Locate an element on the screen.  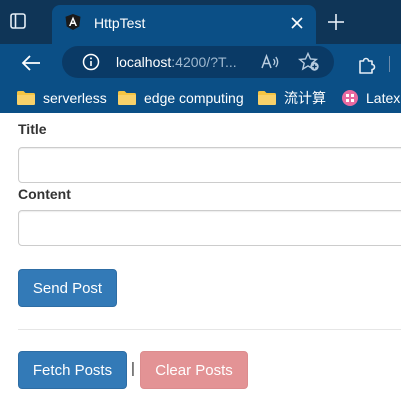
bookmark-label: serverless is located at coordinates (75, 98).